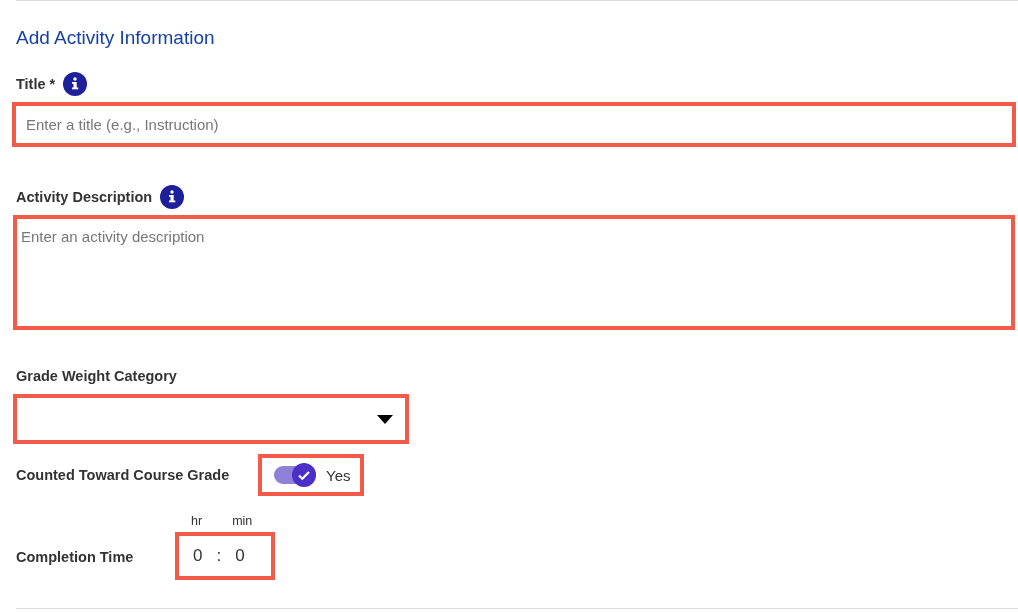 Image resolution: width=1018 pixels, height=613 pixels. Describe the element at coordinates (225, 556) in the screenshot. I see `time-input: 0` at that location.